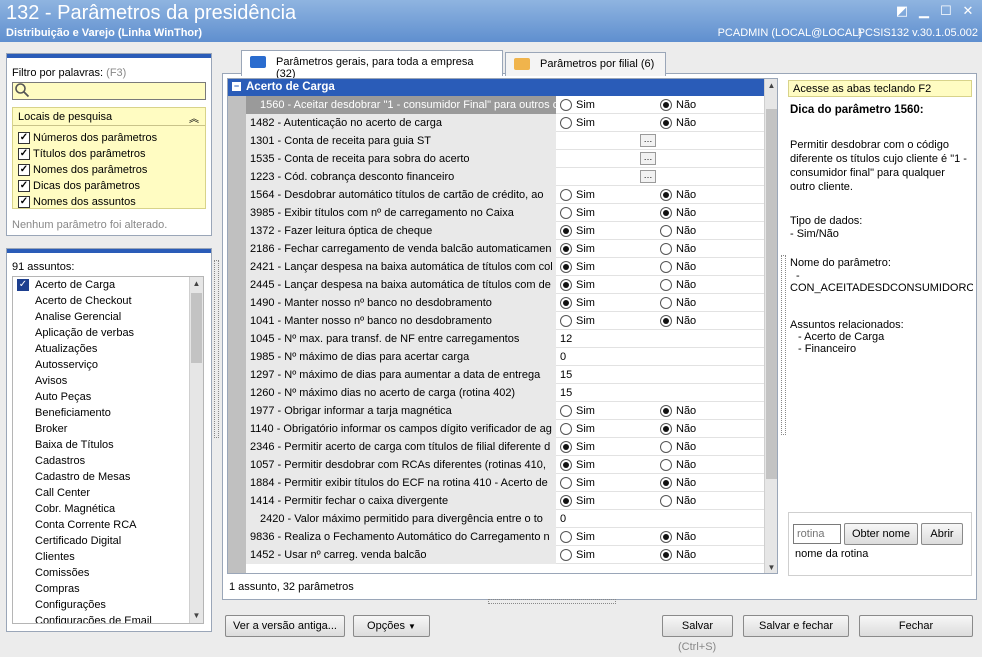 This screenshot has width=982, height=657. Describe the element at coordinates (236, 86) in the screenshot. I see `collapse-group-icon: −` at that location.